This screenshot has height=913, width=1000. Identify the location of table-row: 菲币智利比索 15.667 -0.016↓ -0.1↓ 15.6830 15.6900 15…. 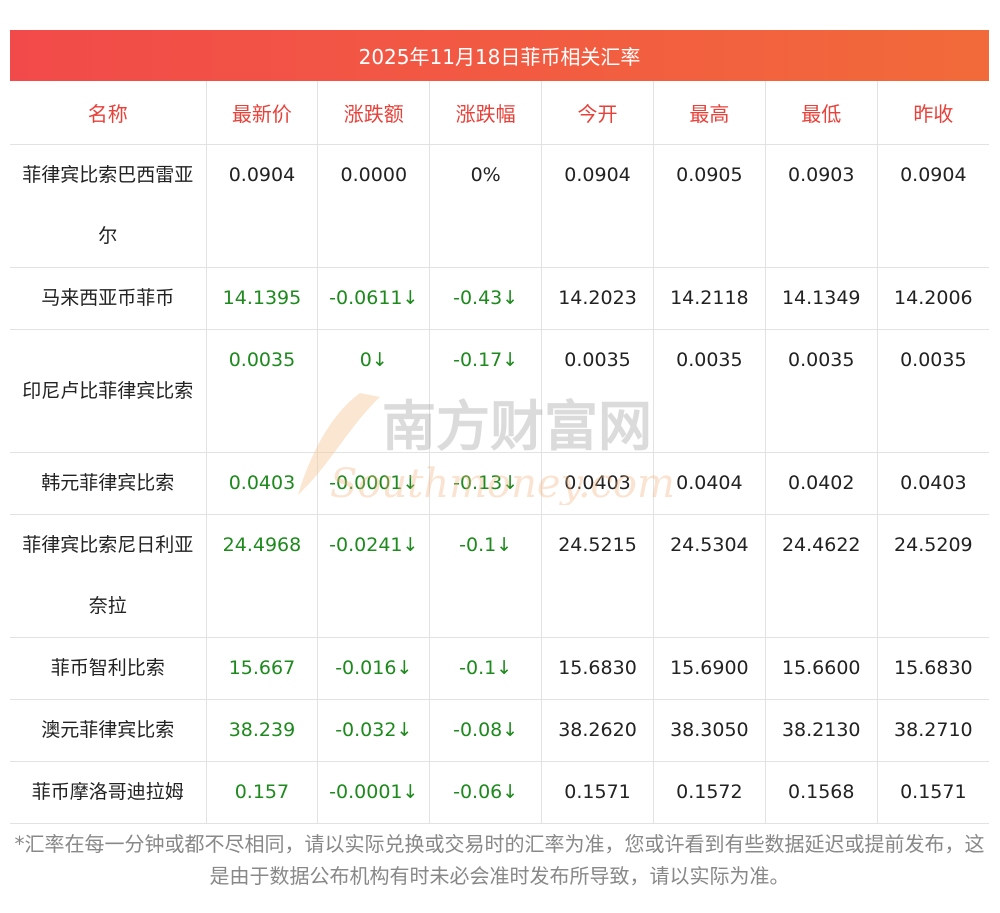
(500, 668).